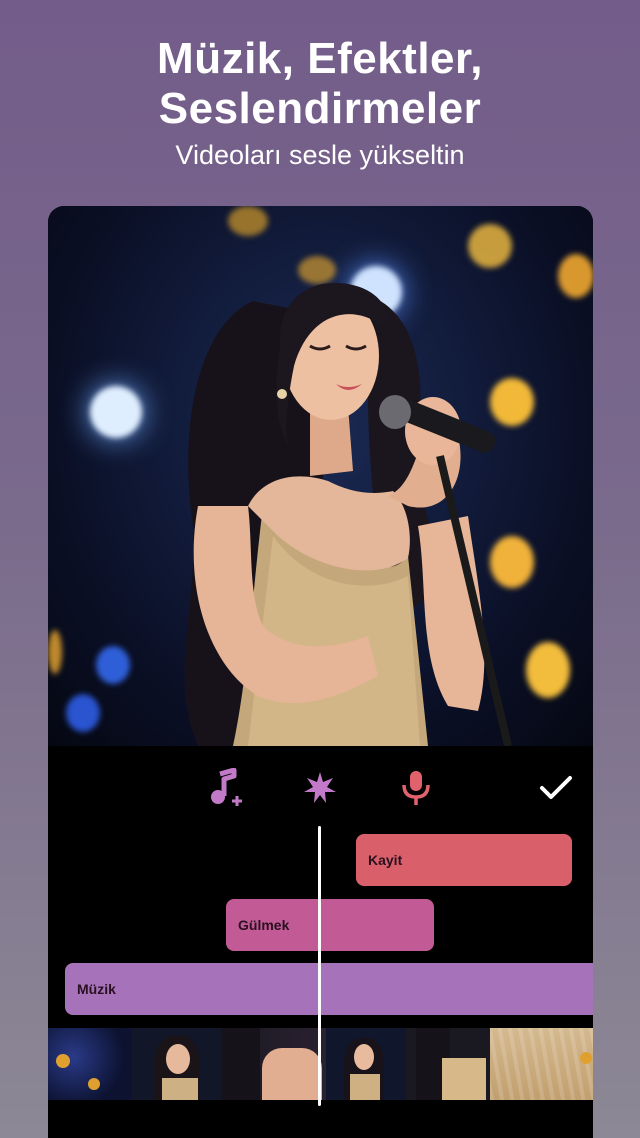 The height and width of the screenshot is (1138, 640). I want to click on effects-star-icon, so click(320, 787).